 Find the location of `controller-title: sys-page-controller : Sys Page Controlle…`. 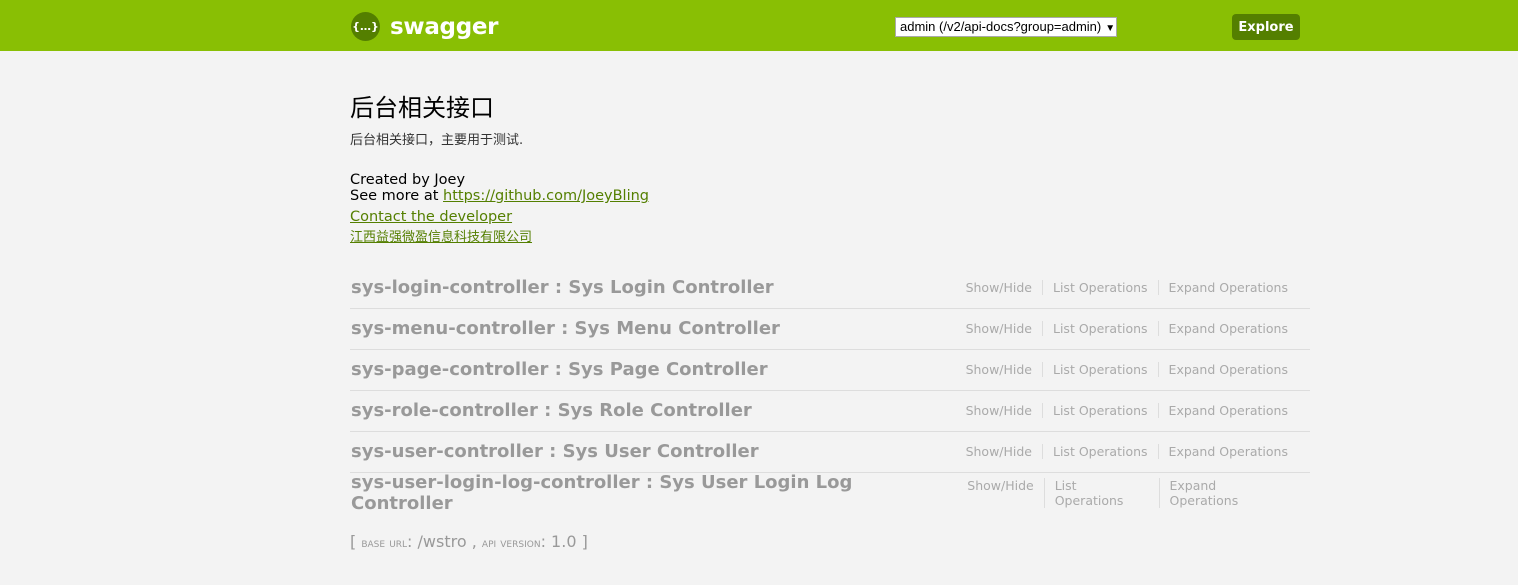

controller-title: sys-page-controller : Sys Page Controlle… is located at coordinates (559, 369).